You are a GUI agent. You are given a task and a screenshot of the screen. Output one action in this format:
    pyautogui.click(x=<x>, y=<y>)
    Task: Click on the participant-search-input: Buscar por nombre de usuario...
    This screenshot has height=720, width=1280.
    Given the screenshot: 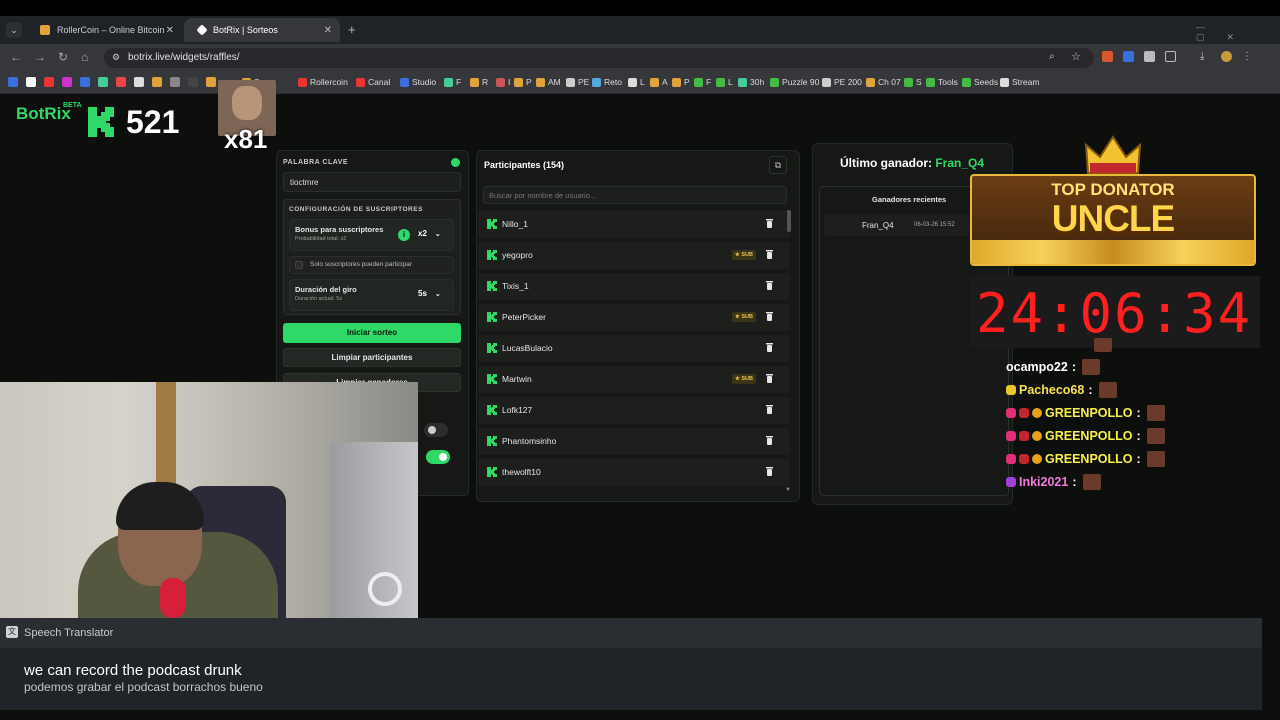 What is the action you would take?
    pyautogui.click(x=635, y=195)
    